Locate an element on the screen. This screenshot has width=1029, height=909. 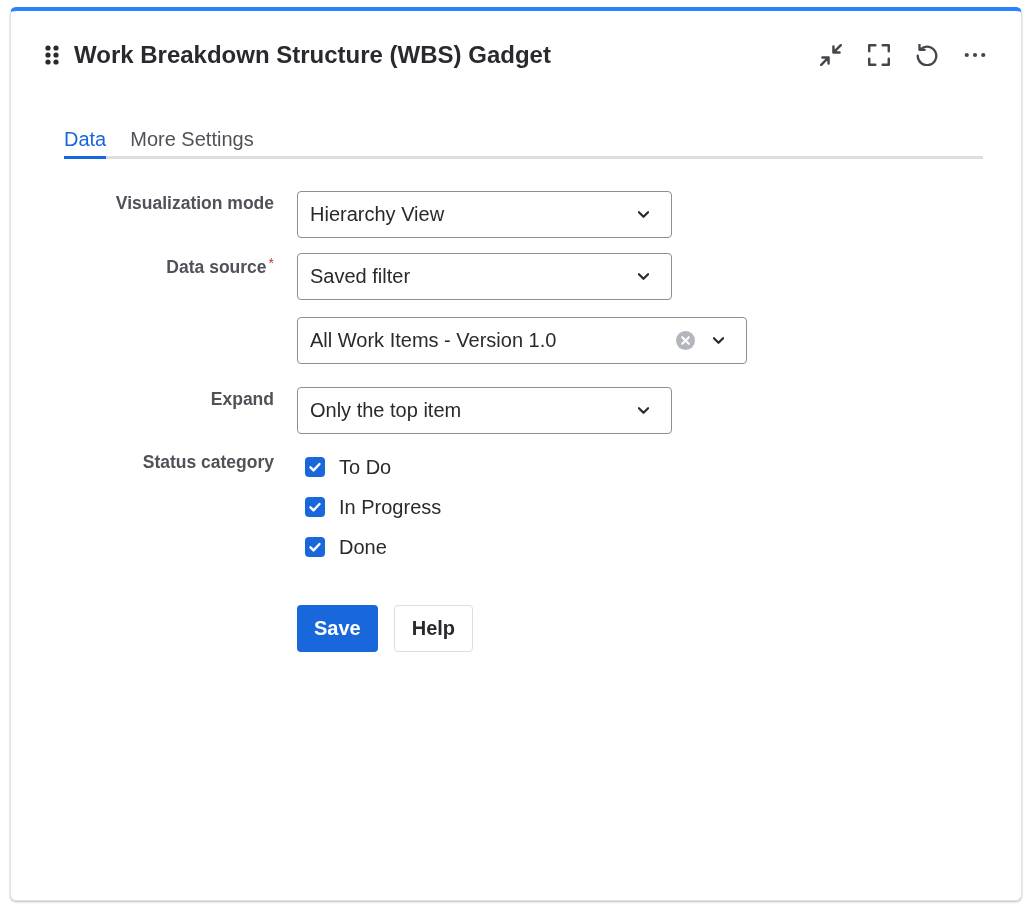
fullscreen-icon is located at coordinates (879, 55).